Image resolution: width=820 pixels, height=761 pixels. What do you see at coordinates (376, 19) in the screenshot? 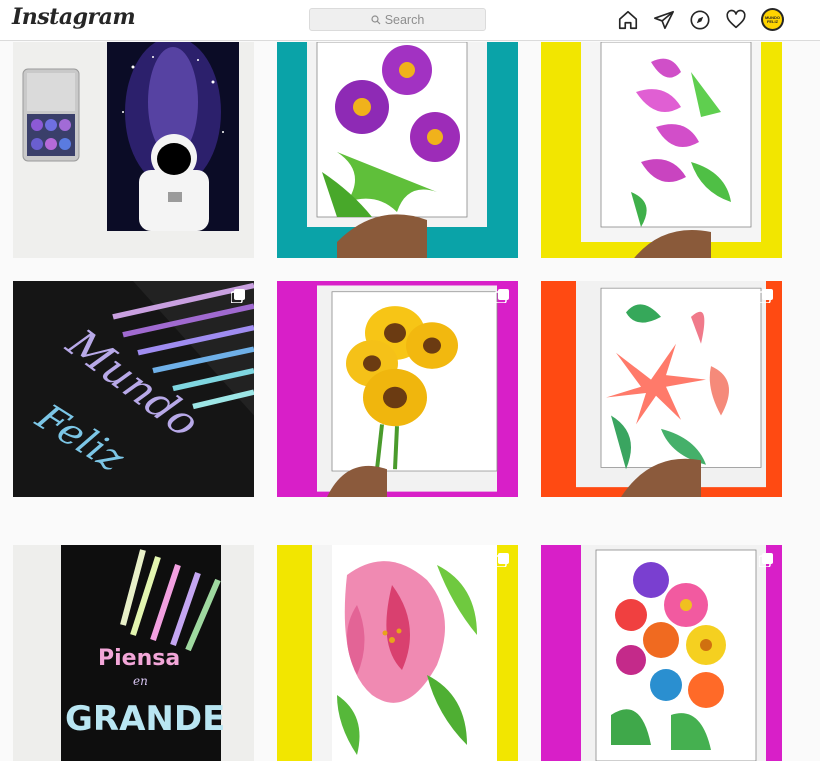
I see `search-icon` at bounding box center [376, 19].